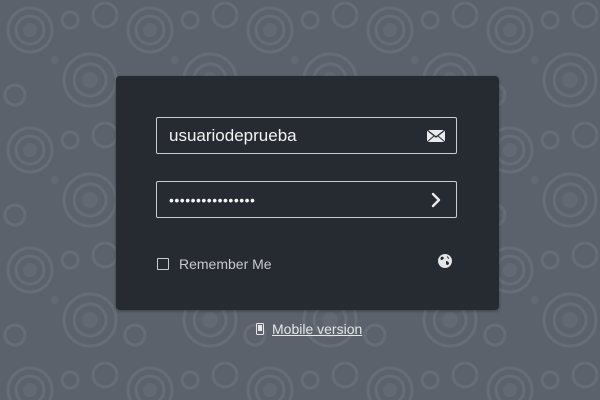  I want to click on remember-label: Remember Me, so click(225, 264).